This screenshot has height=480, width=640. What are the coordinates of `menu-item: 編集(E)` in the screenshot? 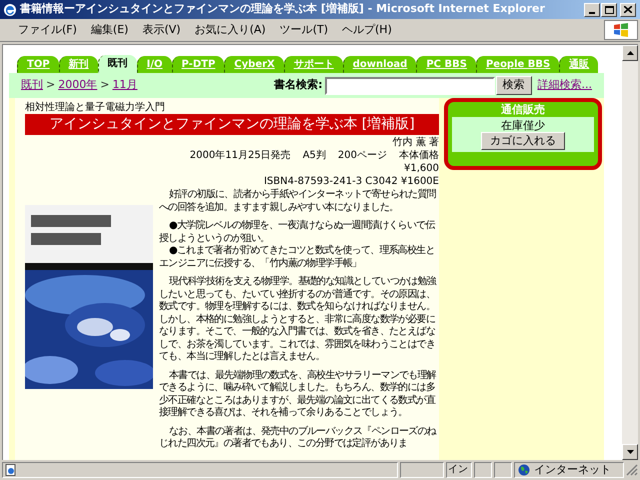 It's located at (109, 30).